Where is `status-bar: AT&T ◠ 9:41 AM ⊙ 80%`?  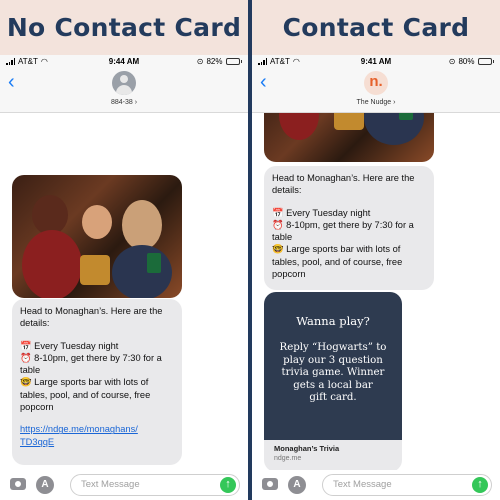 status-bar: AT&T ◠ 9:41 AM ⊙ 80% is located at coordinates (376, 62).